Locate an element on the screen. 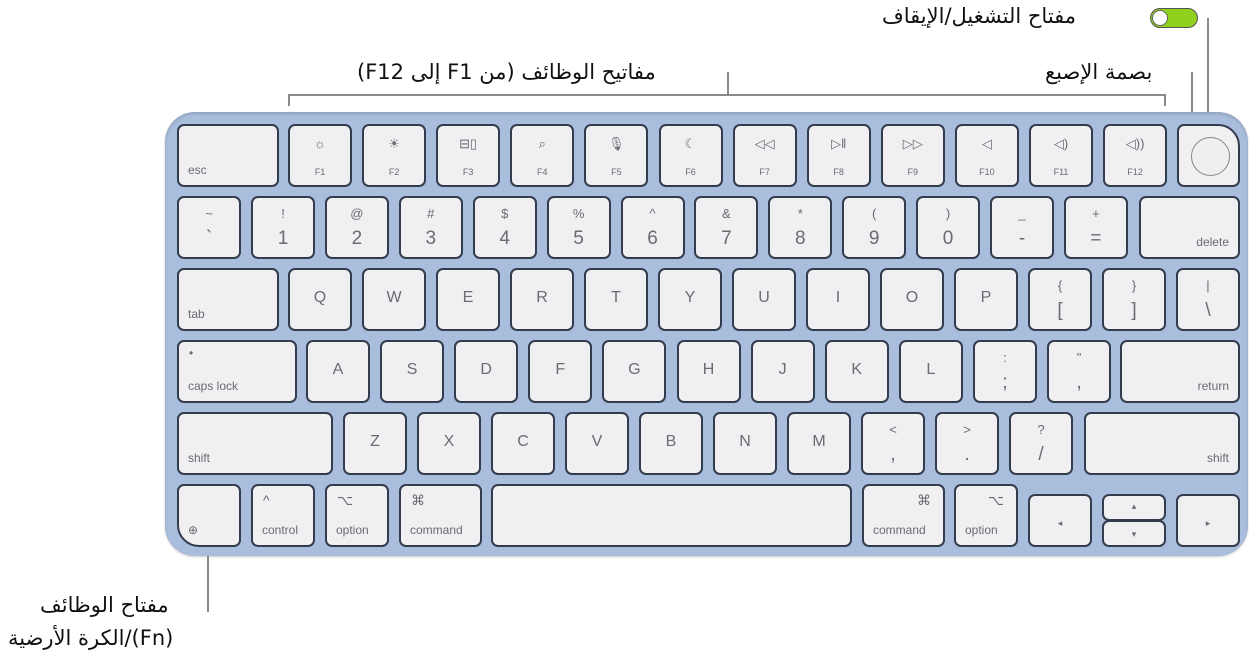 The image size is (1256, 668). key-6: ^ 6 is located at coordinates (652, 227).